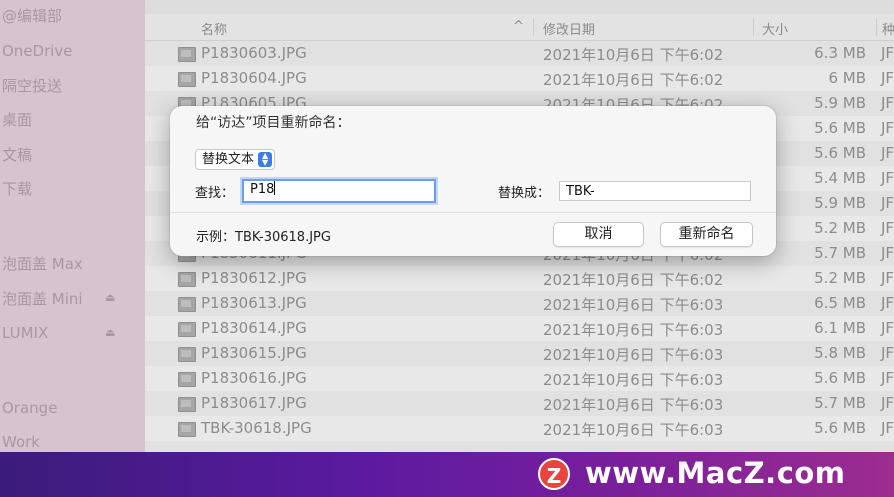  What do you see at coordinates (254, 53) in the screenshot?
I see `file-name: P1830603.JPG` at bounding box center [254, 53].